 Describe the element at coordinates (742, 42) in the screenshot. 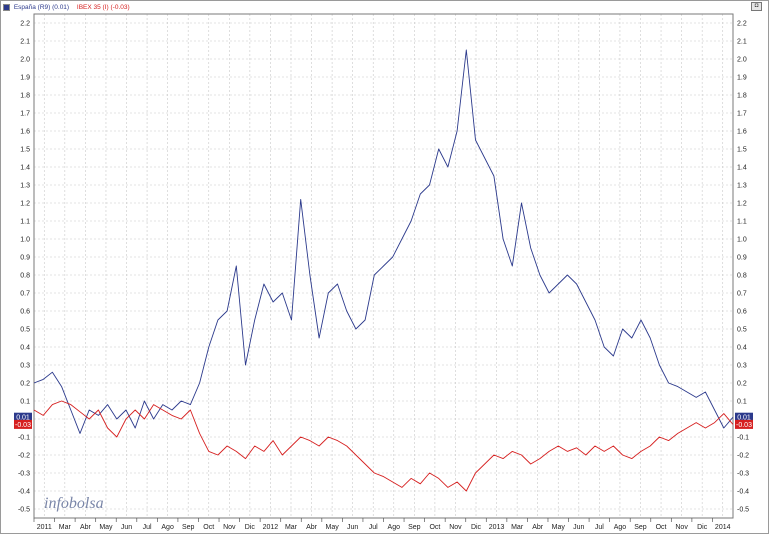

I see `y-tick-label-right: 2.1` at that location.